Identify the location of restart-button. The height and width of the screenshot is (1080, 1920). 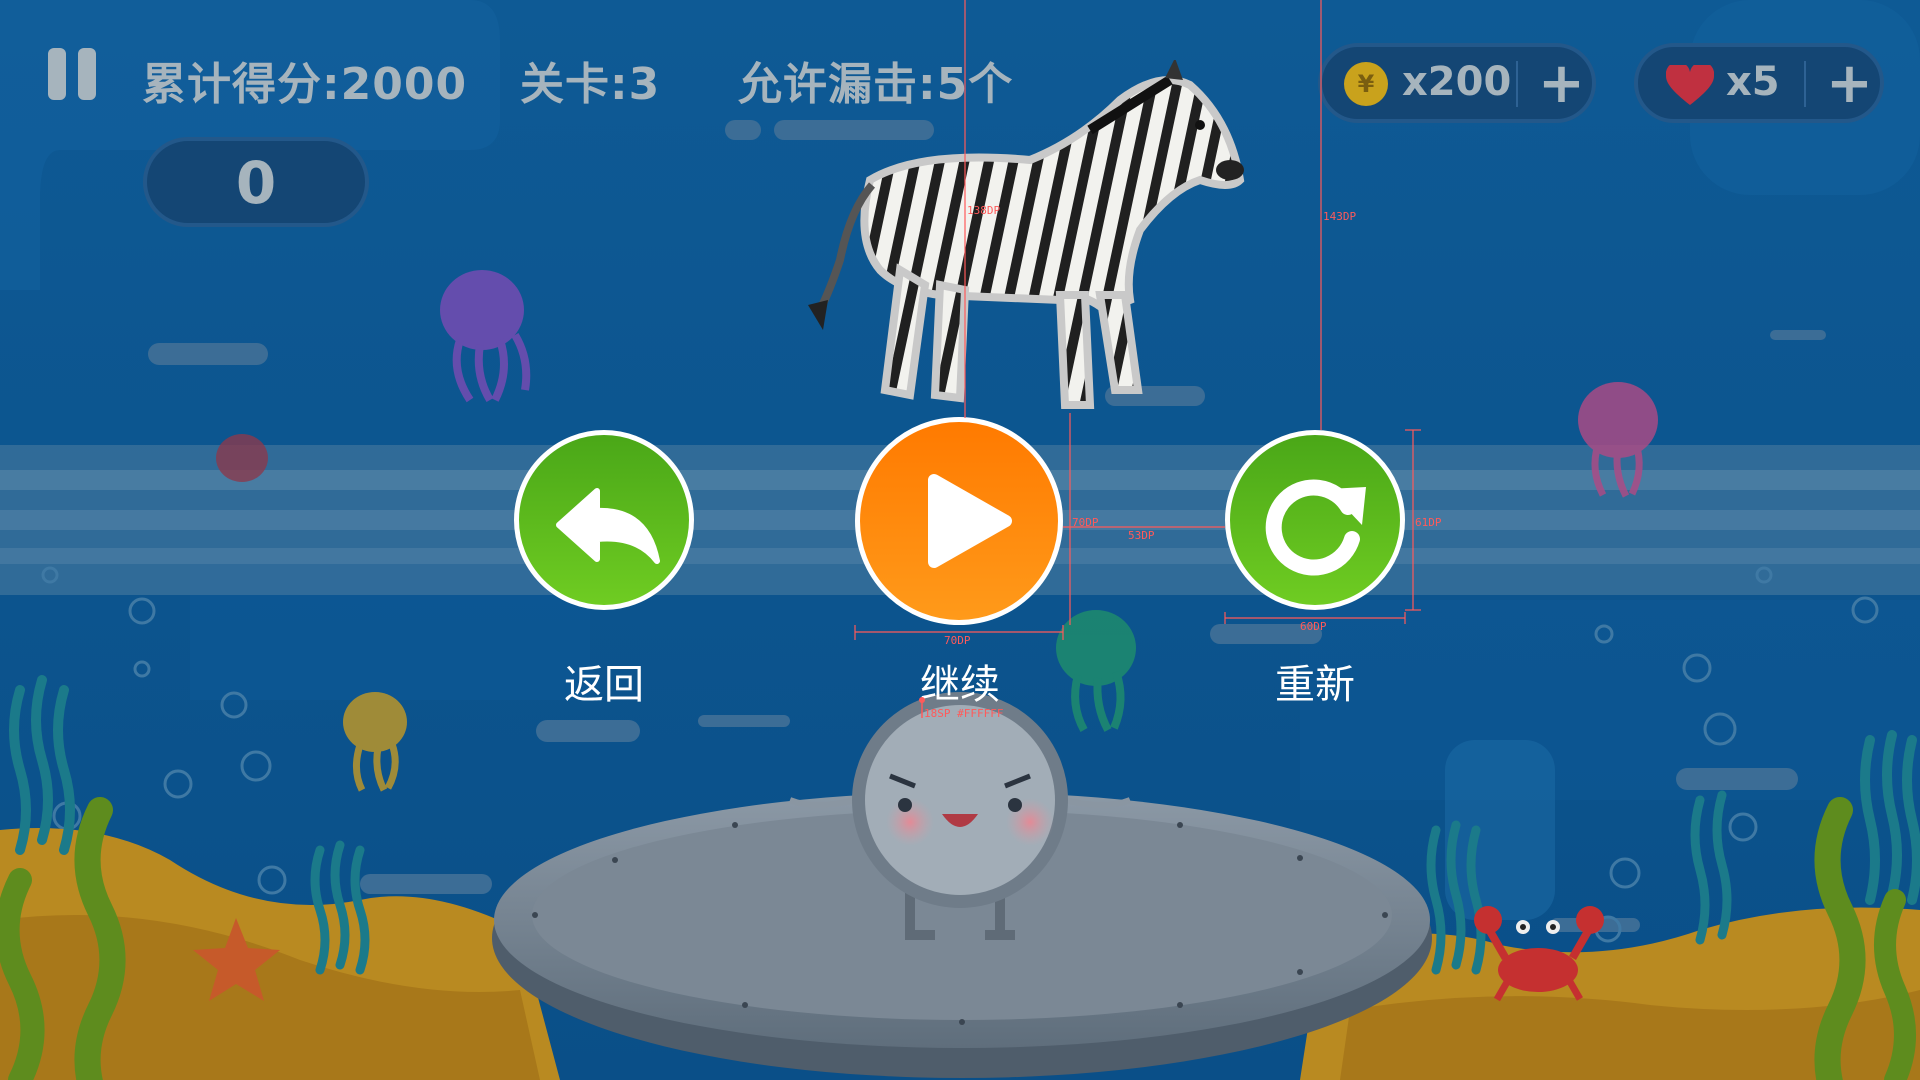
(1315, 520).